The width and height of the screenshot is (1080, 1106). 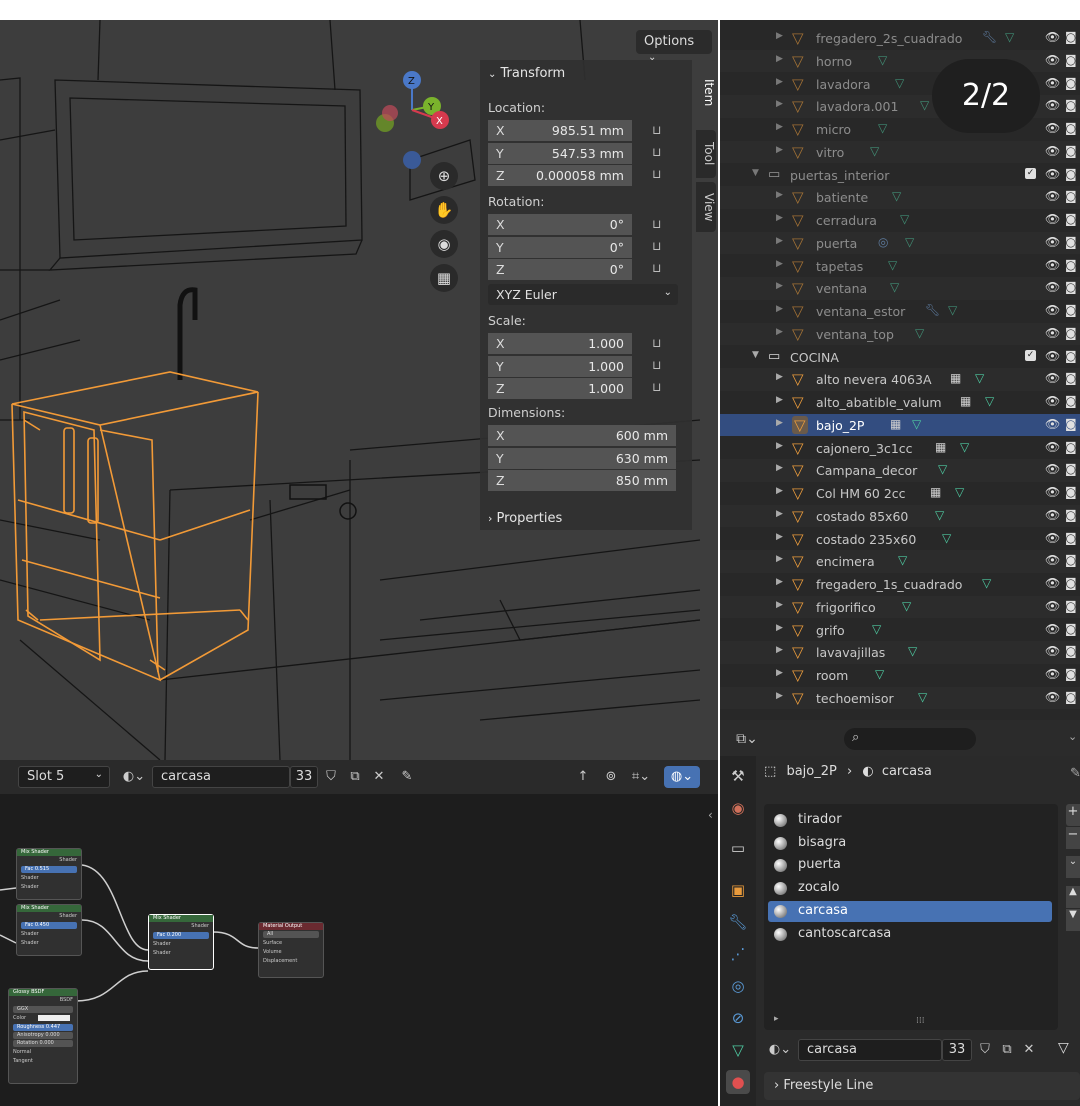 I want to click on outliner-object-row: ▶ ▽ alto_abatible_valum ▦ ▽ 👁︎ ◙, so click(x=900, y=402).